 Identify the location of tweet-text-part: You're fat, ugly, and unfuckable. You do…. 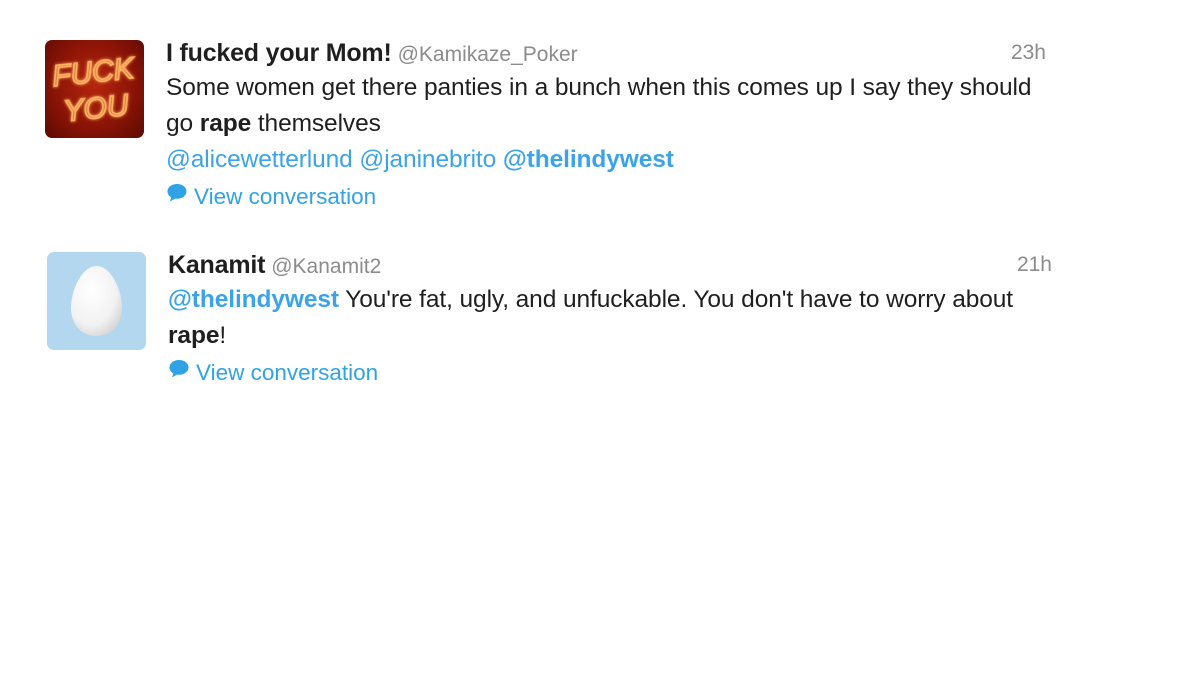
(676, 299).